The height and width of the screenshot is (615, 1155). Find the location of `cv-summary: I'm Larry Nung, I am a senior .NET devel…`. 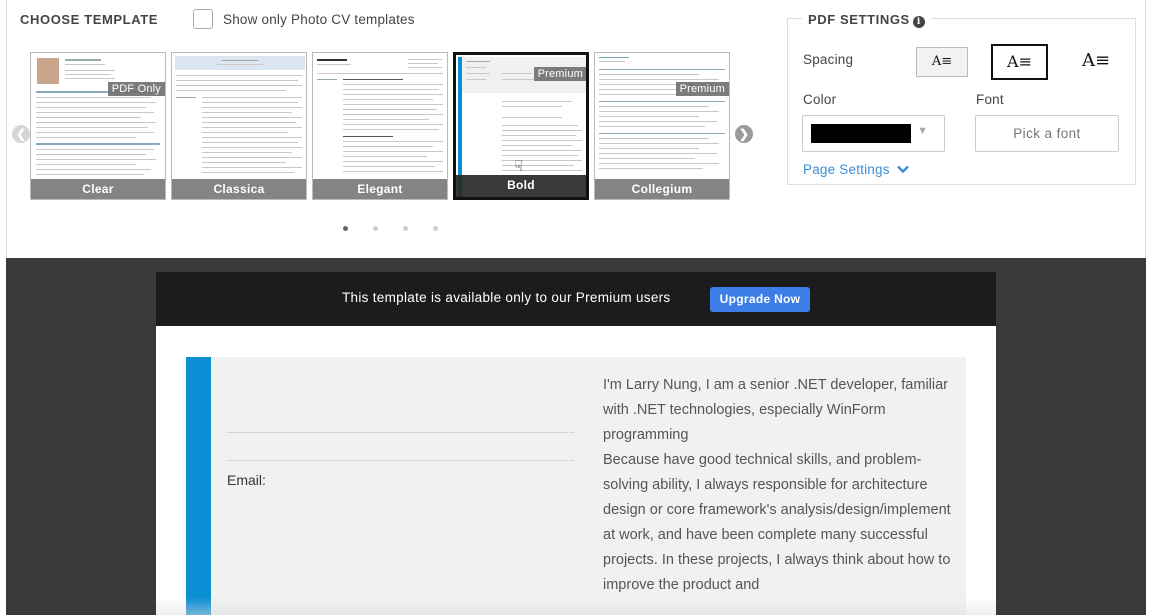

cv-summary: I'm Larry Nung, I am a senior .NET devel… is located at coordinates (780, 485).